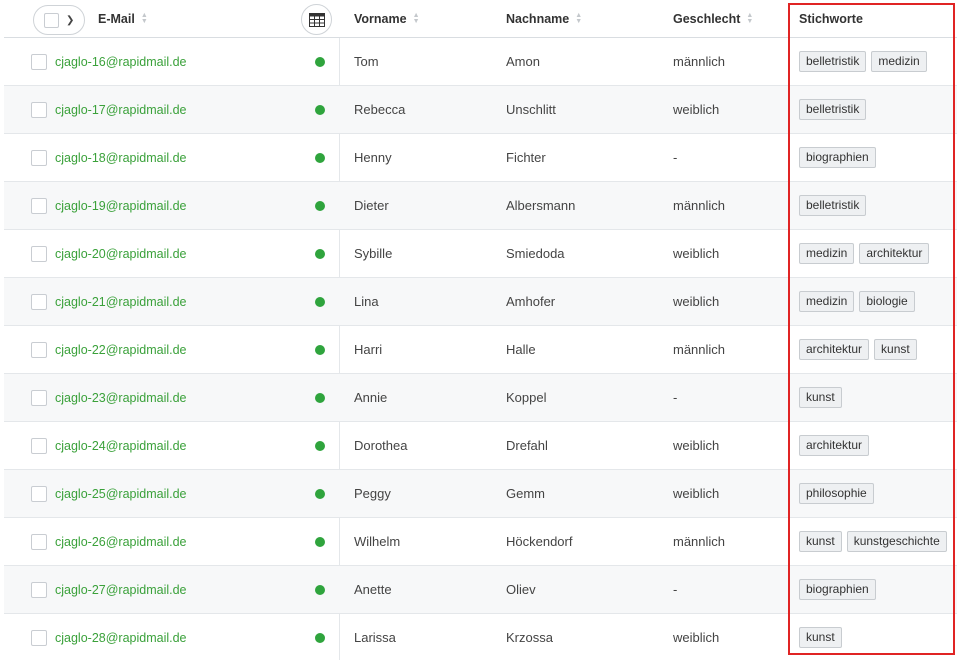 This screenshot has height=660, width=957. I want to click on email-cell: cjaglo-28@rapidmail.de, so click(175, 637).